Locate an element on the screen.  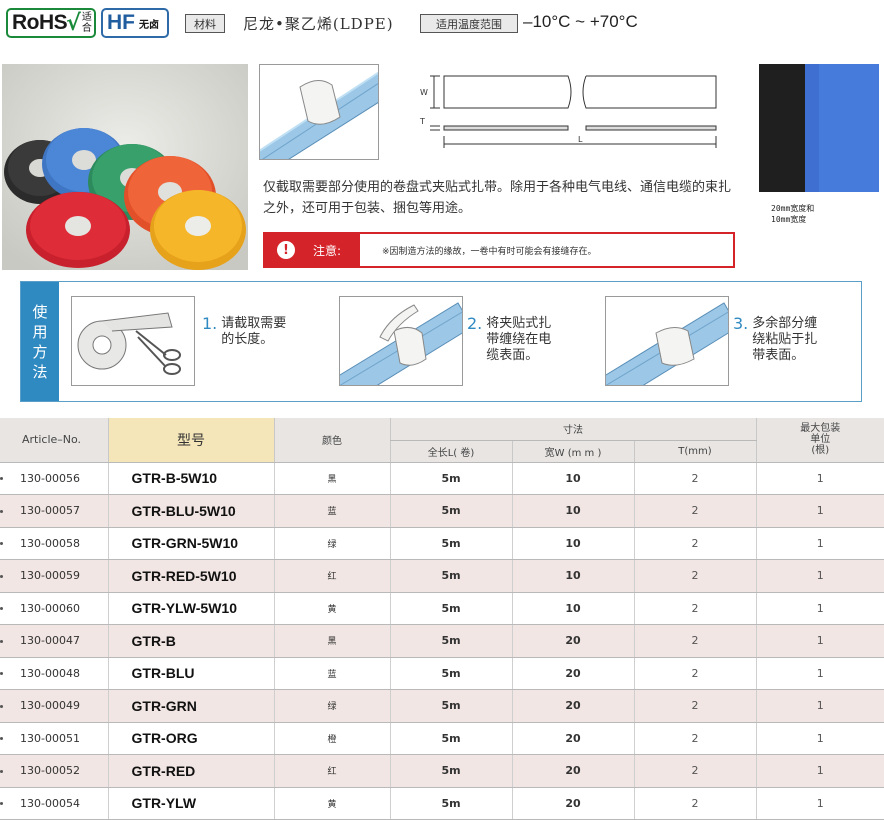
article-cell: 130-00060 is located at coordinates (54, 608).